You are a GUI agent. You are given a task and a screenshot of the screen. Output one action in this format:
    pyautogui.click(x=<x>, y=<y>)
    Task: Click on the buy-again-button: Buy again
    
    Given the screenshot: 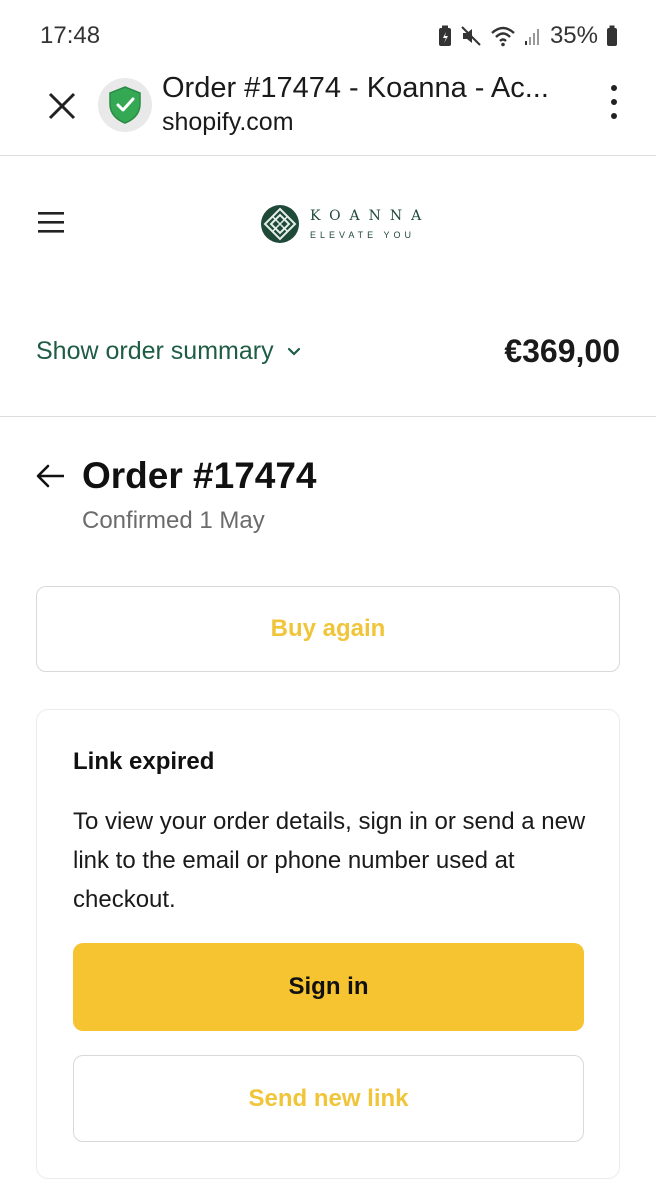 What is the action you would take?
    pyautogui.click(x=328, y=629)
    